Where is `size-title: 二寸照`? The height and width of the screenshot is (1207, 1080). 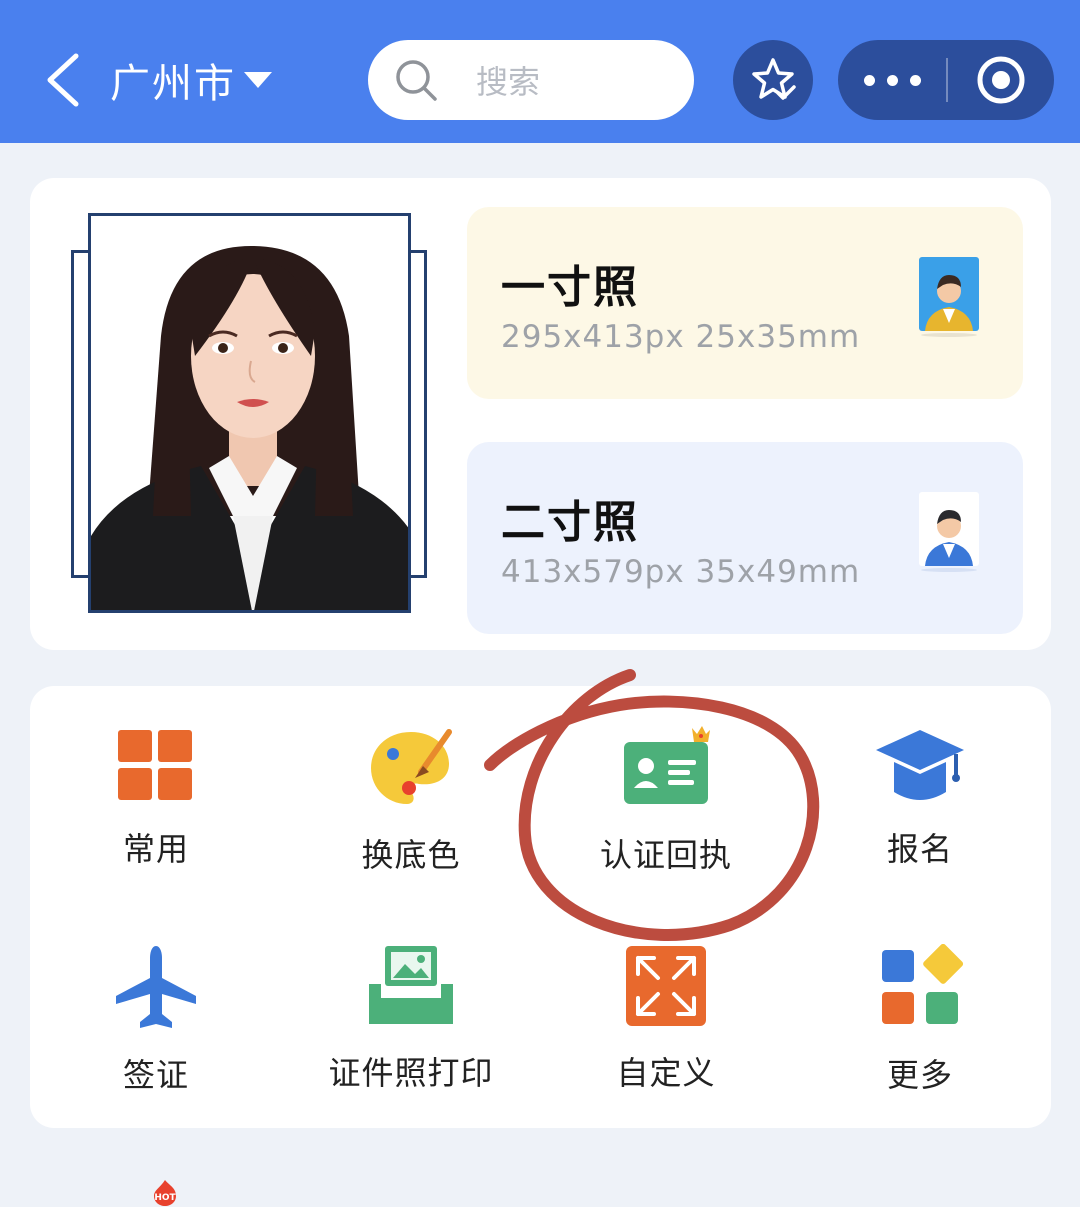
size-title: 二寸照 is located at coordinates (570, 522).